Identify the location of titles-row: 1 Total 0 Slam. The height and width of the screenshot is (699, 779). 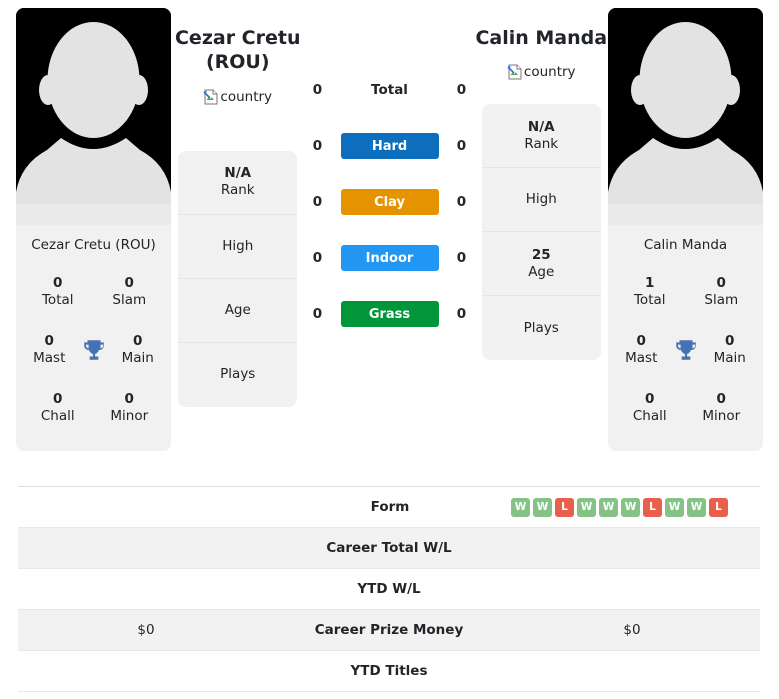
(685, 292).